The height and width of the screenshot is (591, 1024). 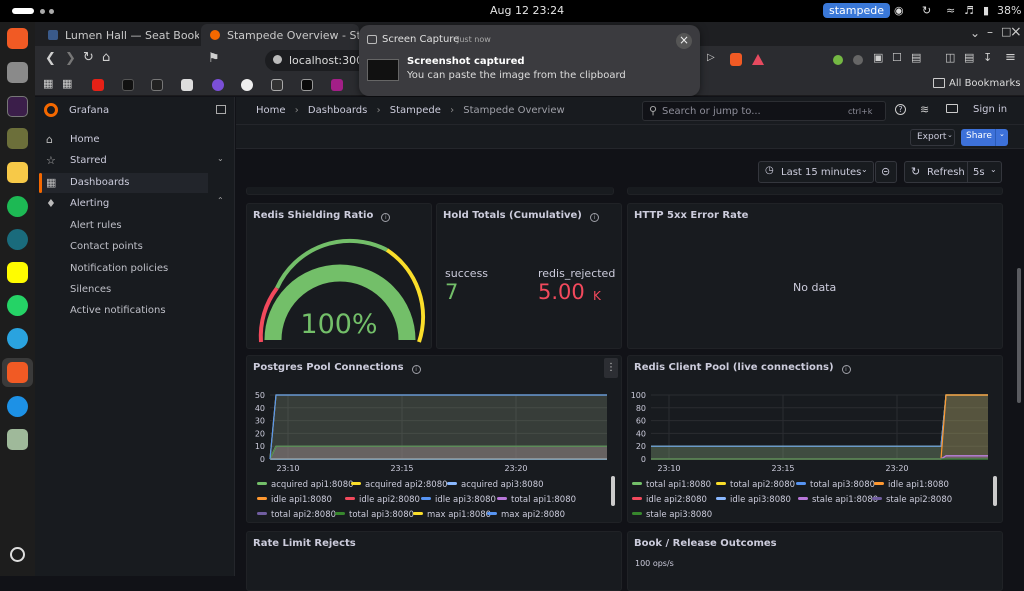 What do you see at coordinates (17, 338) in the screenshot?
I see `telegram-icon` at bounding box center [17, 338].